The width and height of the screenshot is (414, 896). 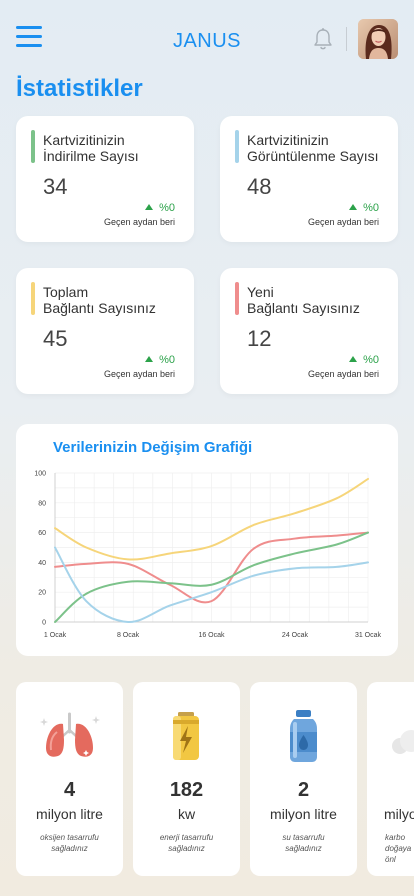 I want to click on savings-card-water: 2 milyon litre su tasarrufu sağladınız, so click(x=303, y=779).